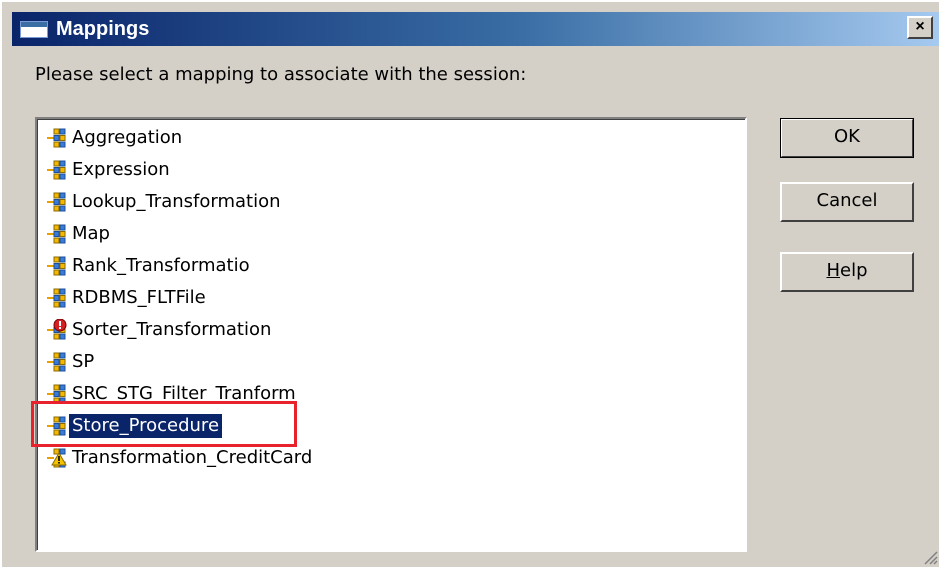 This screenshot has height=567, width=939. Describe the element at coordinates (833, 270) in the screenshot. I see `help-accelerator: H` at that location.